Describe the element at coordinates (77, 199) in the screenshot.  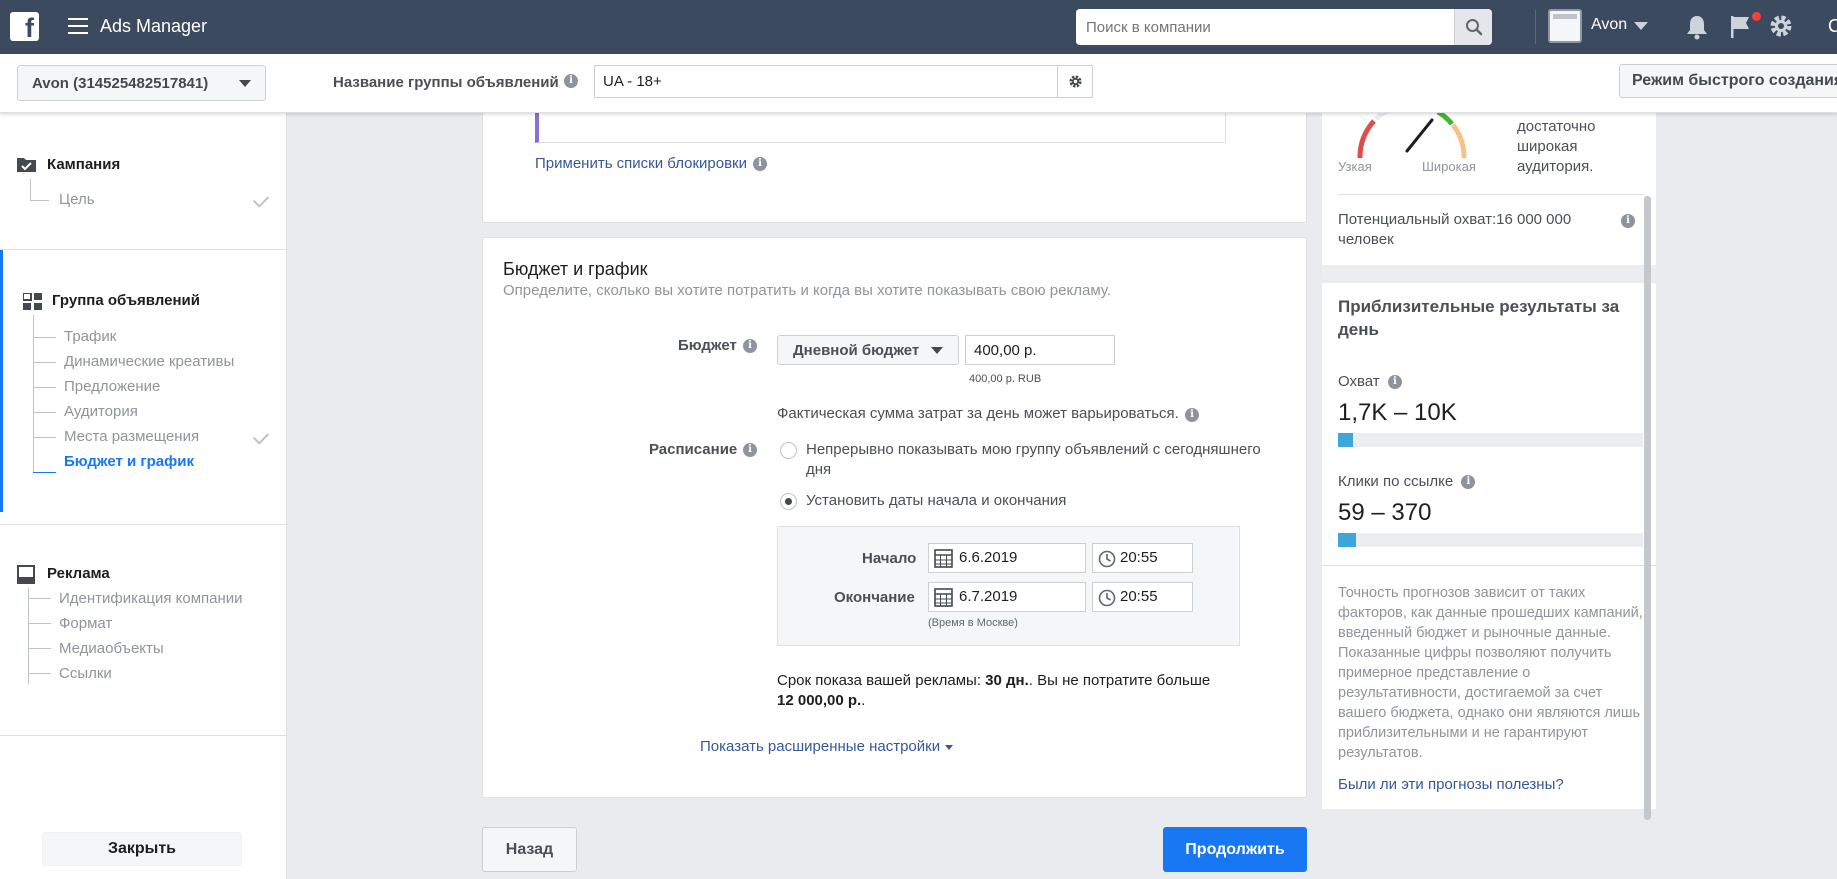
I see `sidebar-item-objective: Цель` at that location.